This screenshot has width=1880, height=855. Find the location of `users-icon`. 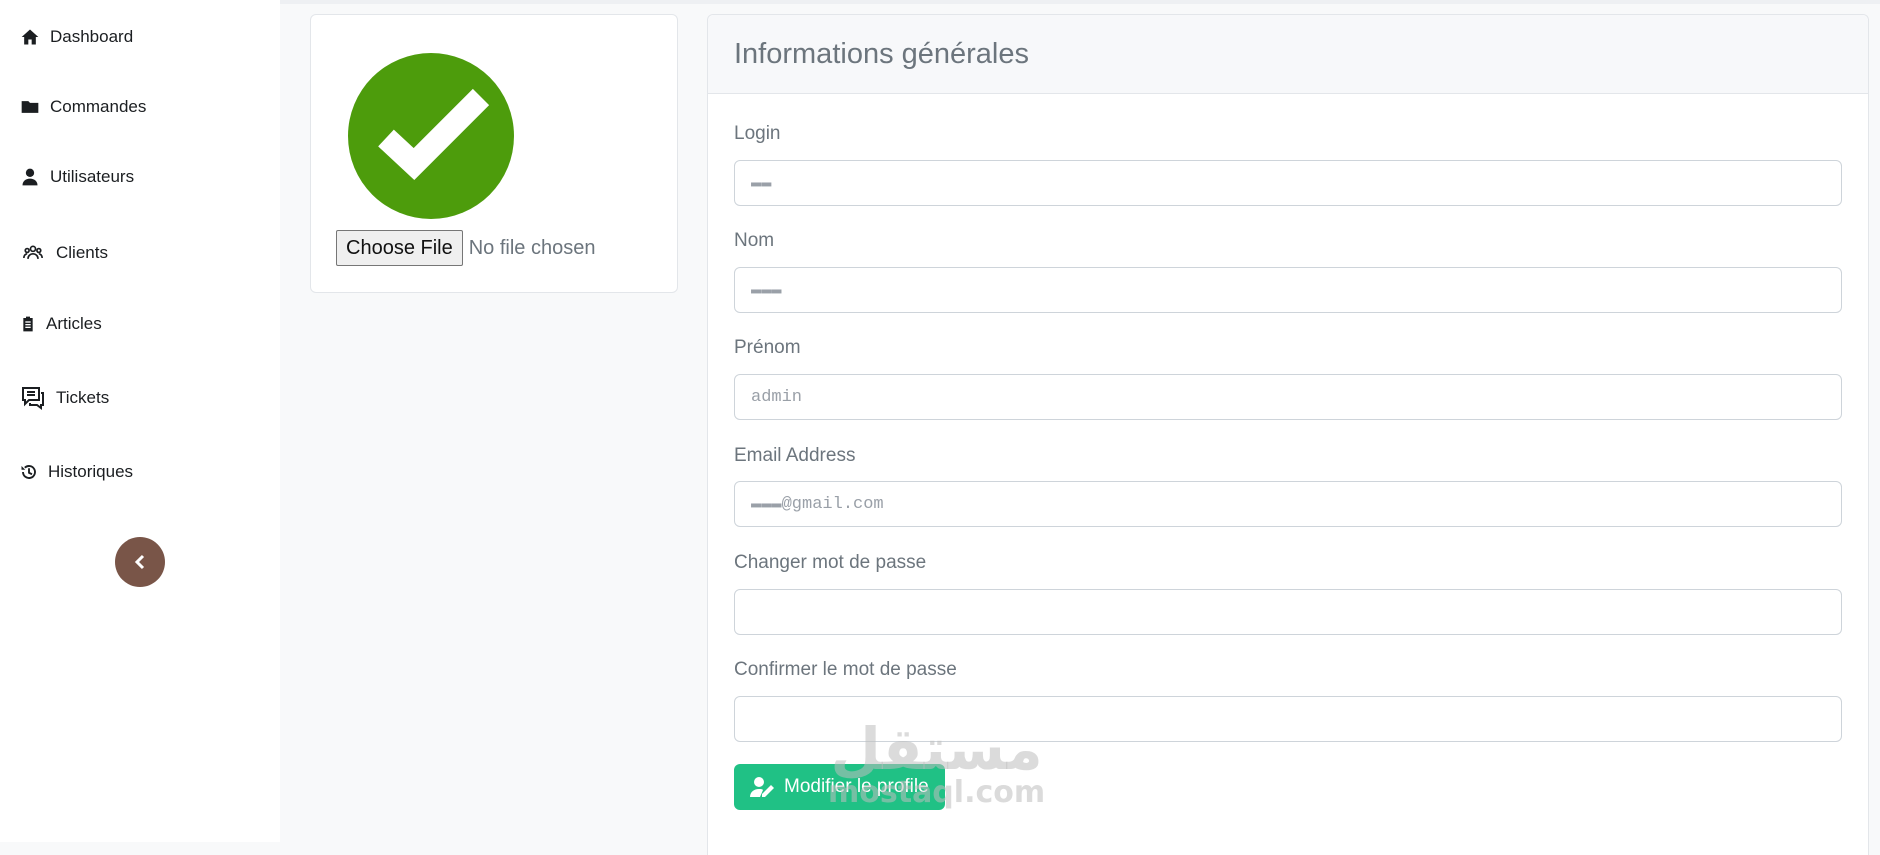

users-icon is located at coordinates (33, 252).